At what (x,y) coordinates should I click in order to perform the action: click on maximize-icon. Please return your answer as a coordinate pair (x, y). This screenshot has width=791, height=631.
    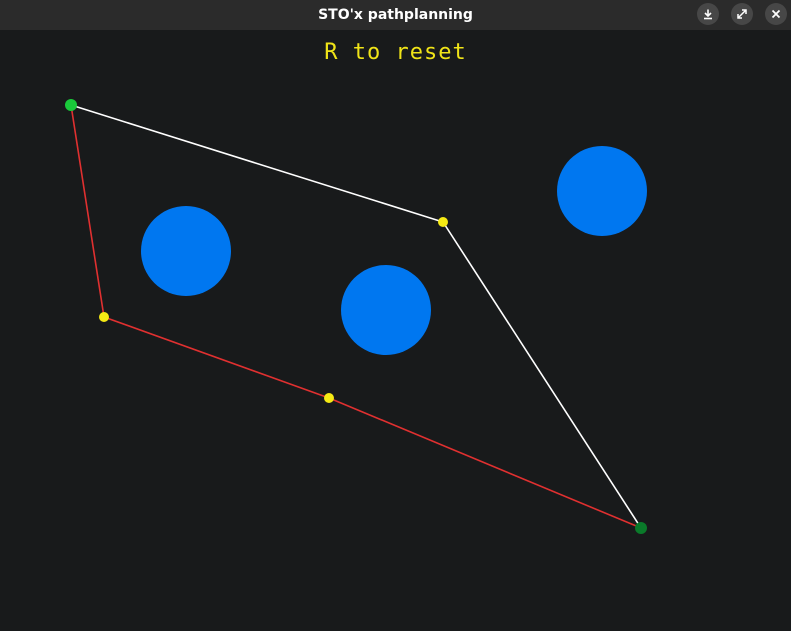
    Looking at the image, I should click on (742, 14).